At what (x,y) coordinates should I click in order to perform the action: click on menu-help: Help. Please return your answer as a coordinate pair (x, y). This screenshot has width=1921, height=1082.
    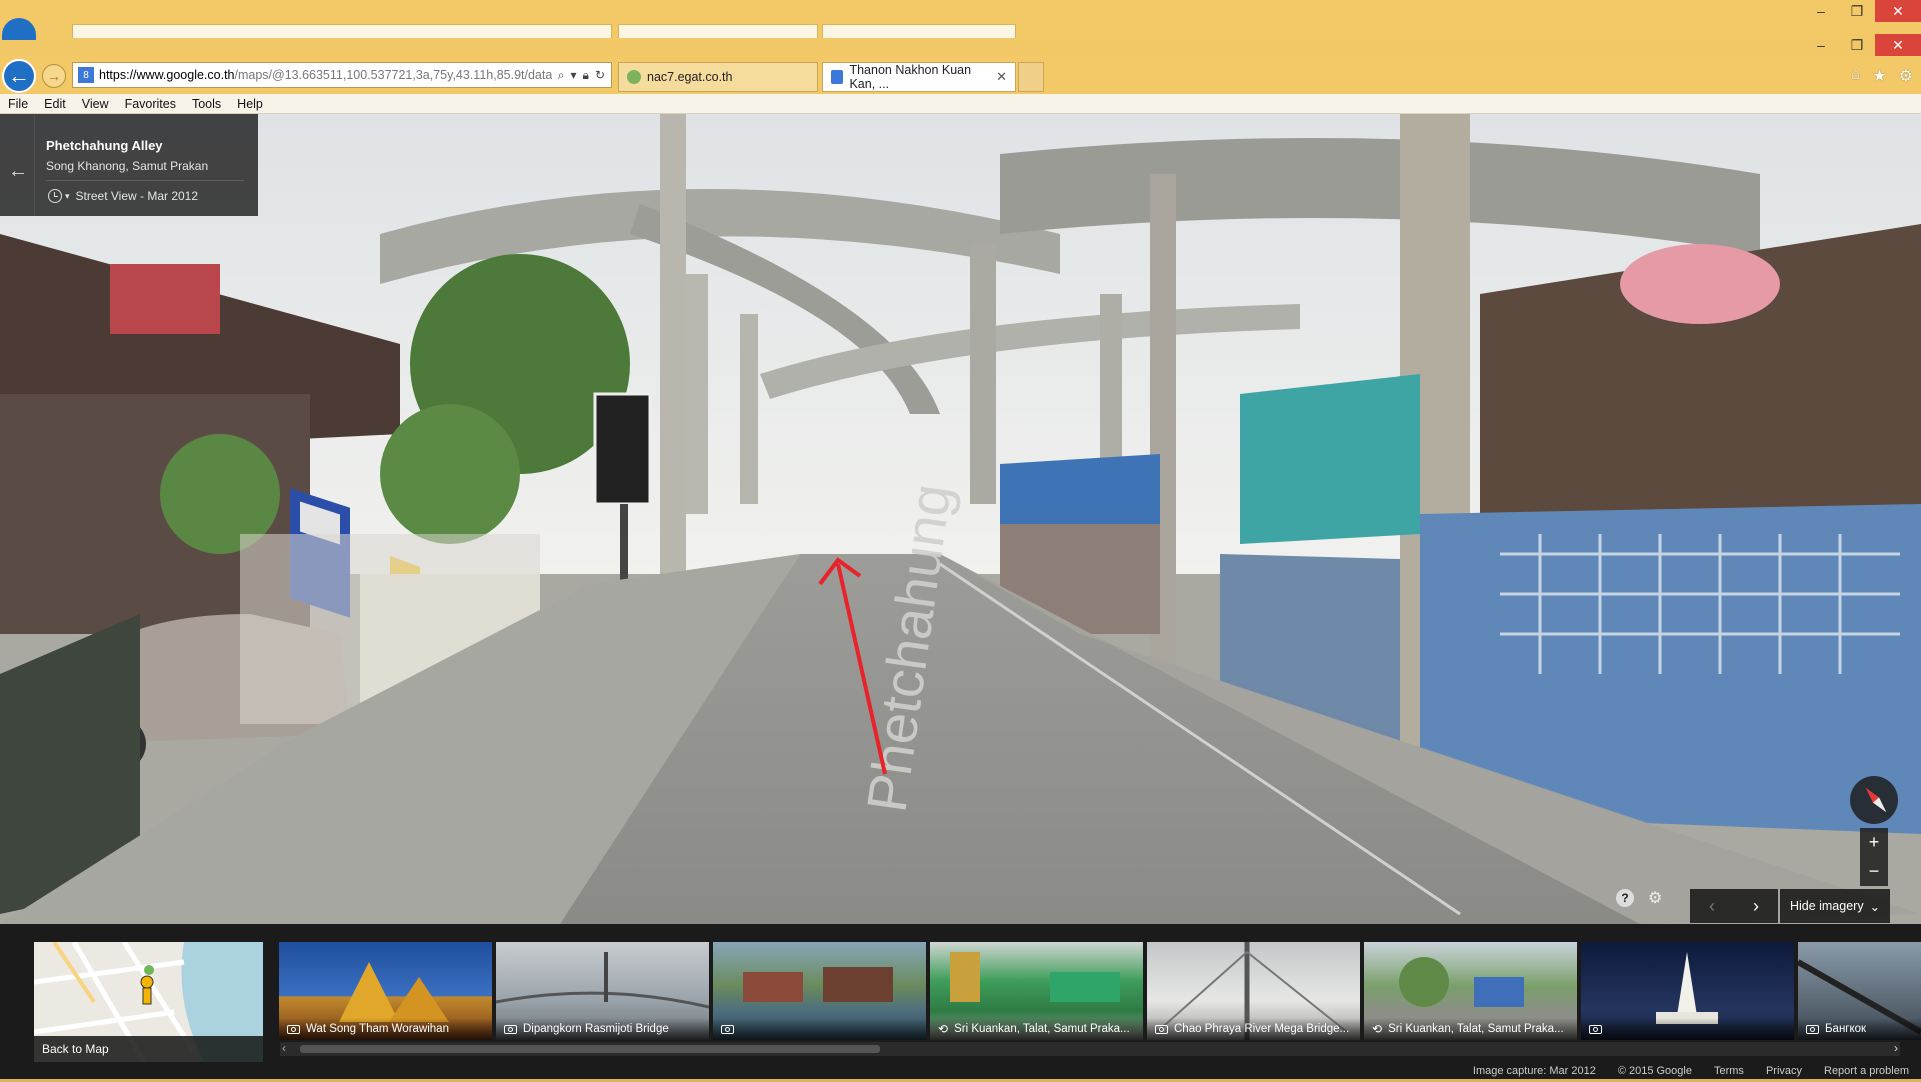
    Looking at the image, I should click on (250, 104).